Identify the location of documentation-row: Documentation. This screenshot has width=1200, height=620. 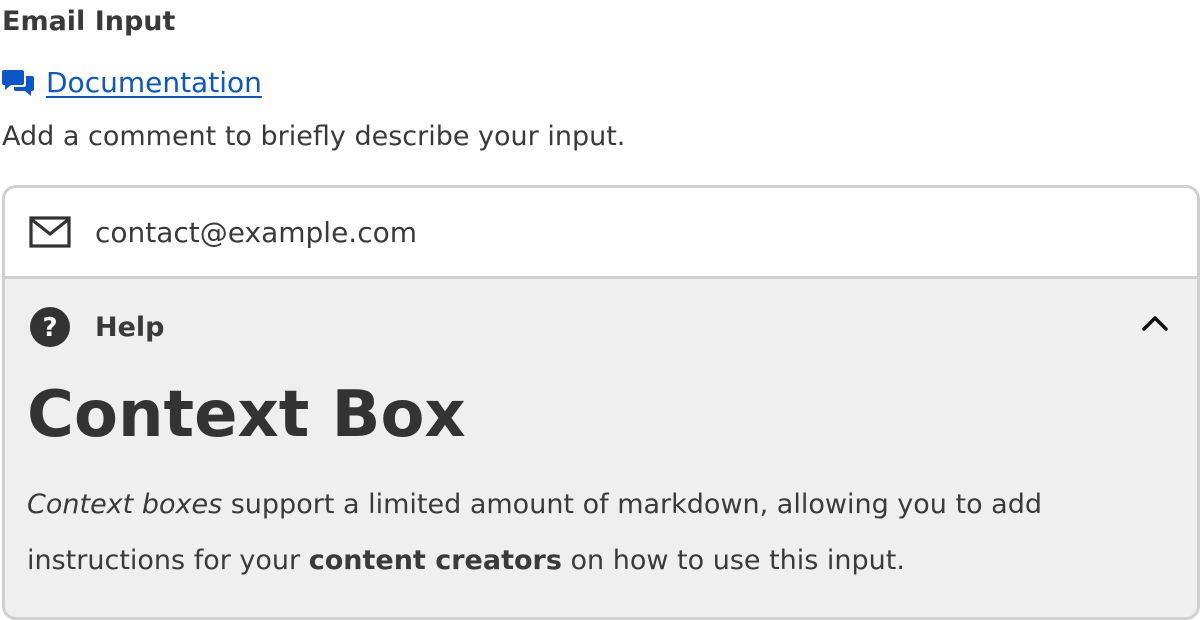
(132, 82).